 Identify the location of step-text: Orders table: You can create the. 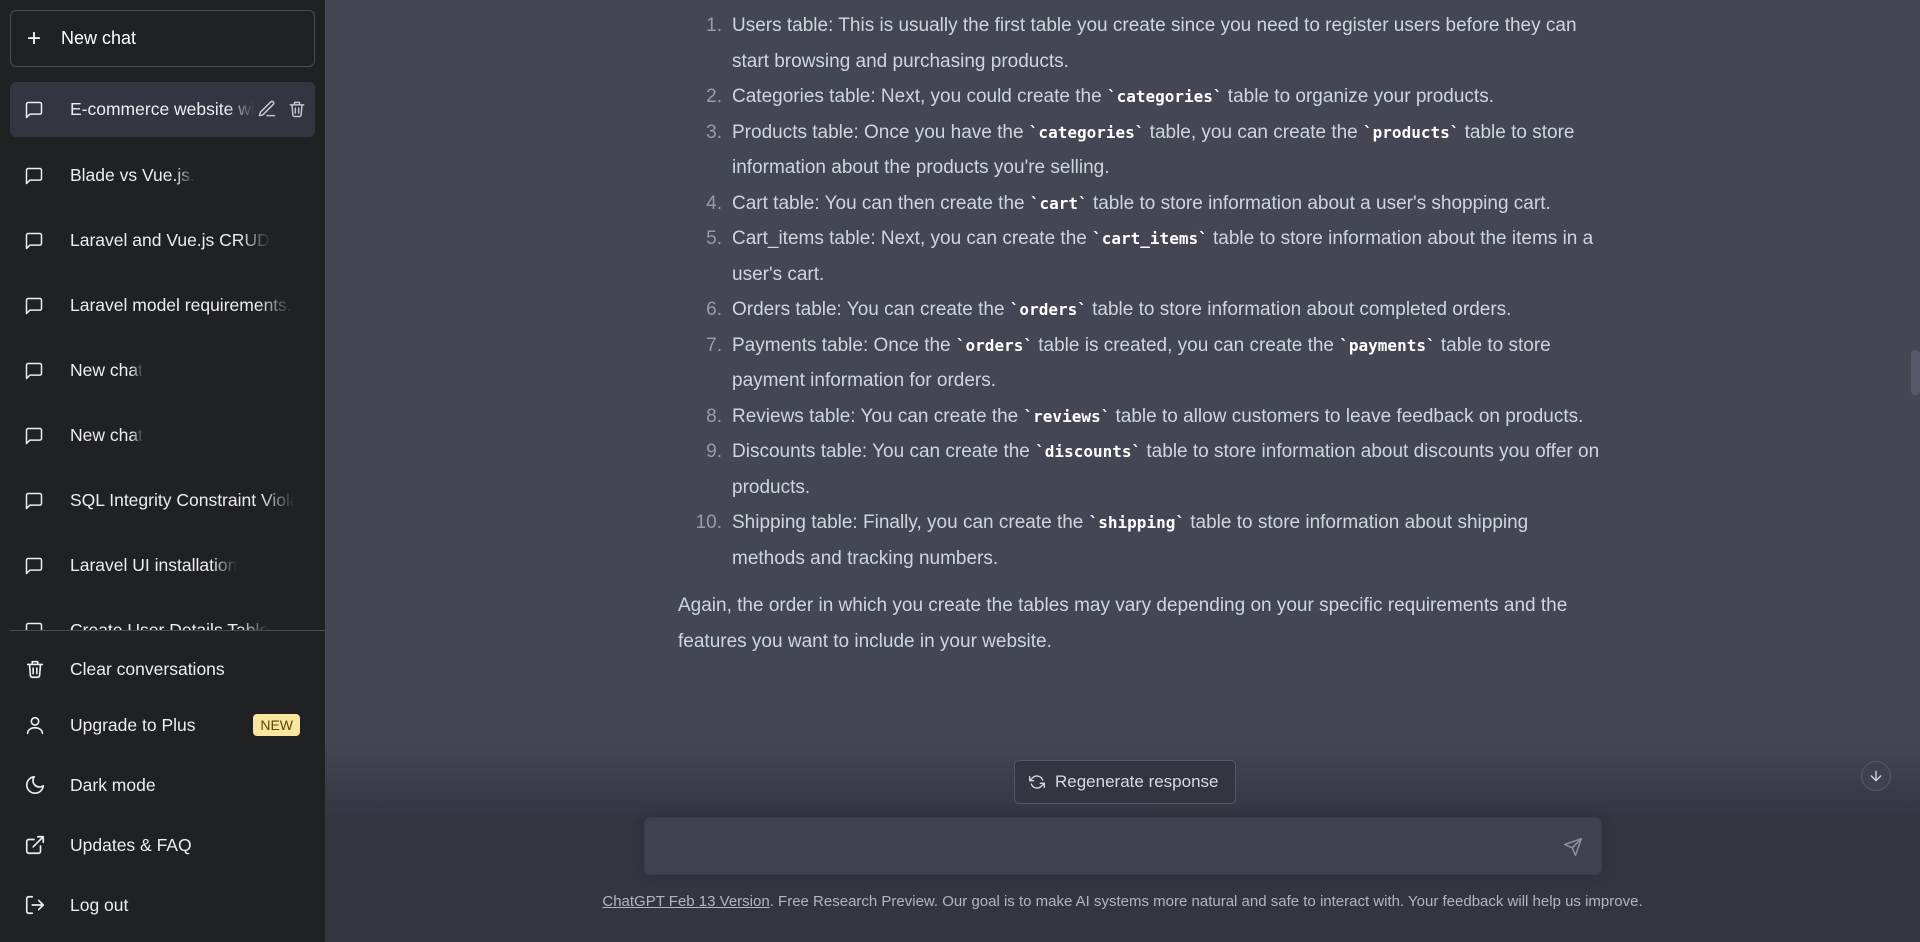
(871, 309).